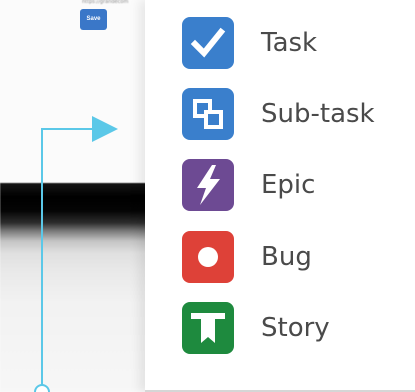 This screenshot has width=415, height=392. What do you see at coordinates (208, 185) in the screenshot?
I see `epic-lightning-icon` at bounding box center [208, 185].